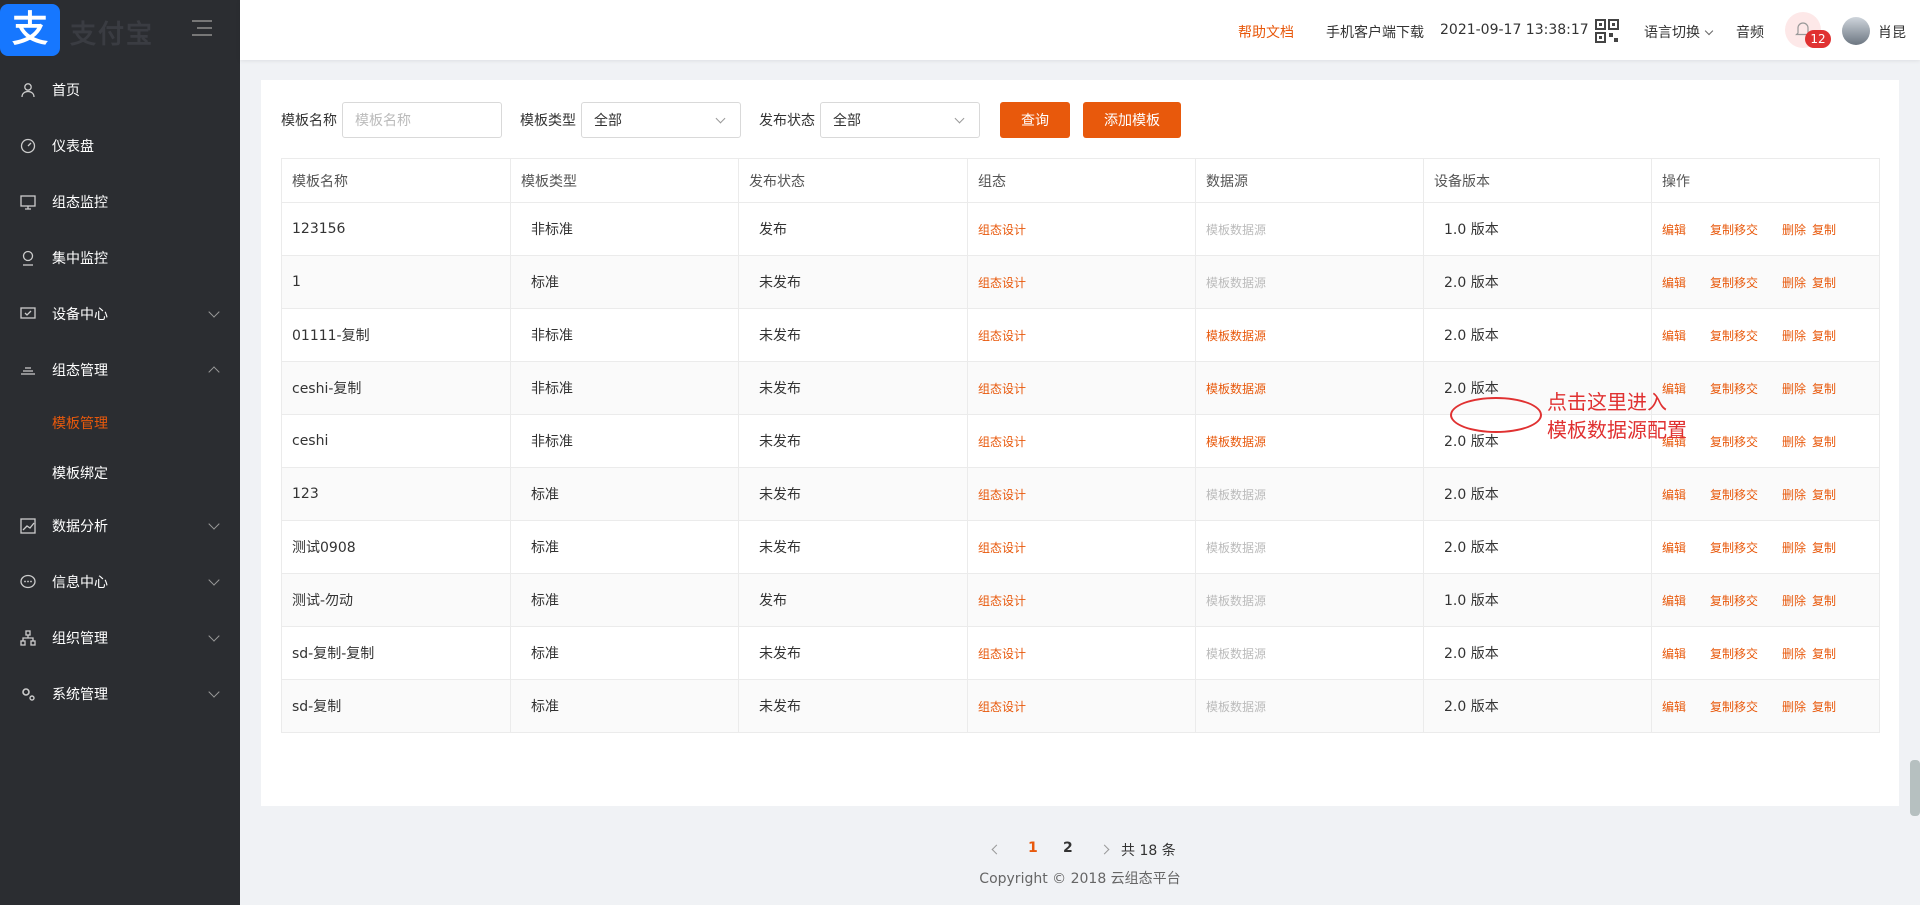 The width and height of the screenshot is (1920, 905). What do you see at coordinates (120, 370) in the screenshot?
I see `sidebar-item-config-management: 组态管理` at bounding box center [120, 370].